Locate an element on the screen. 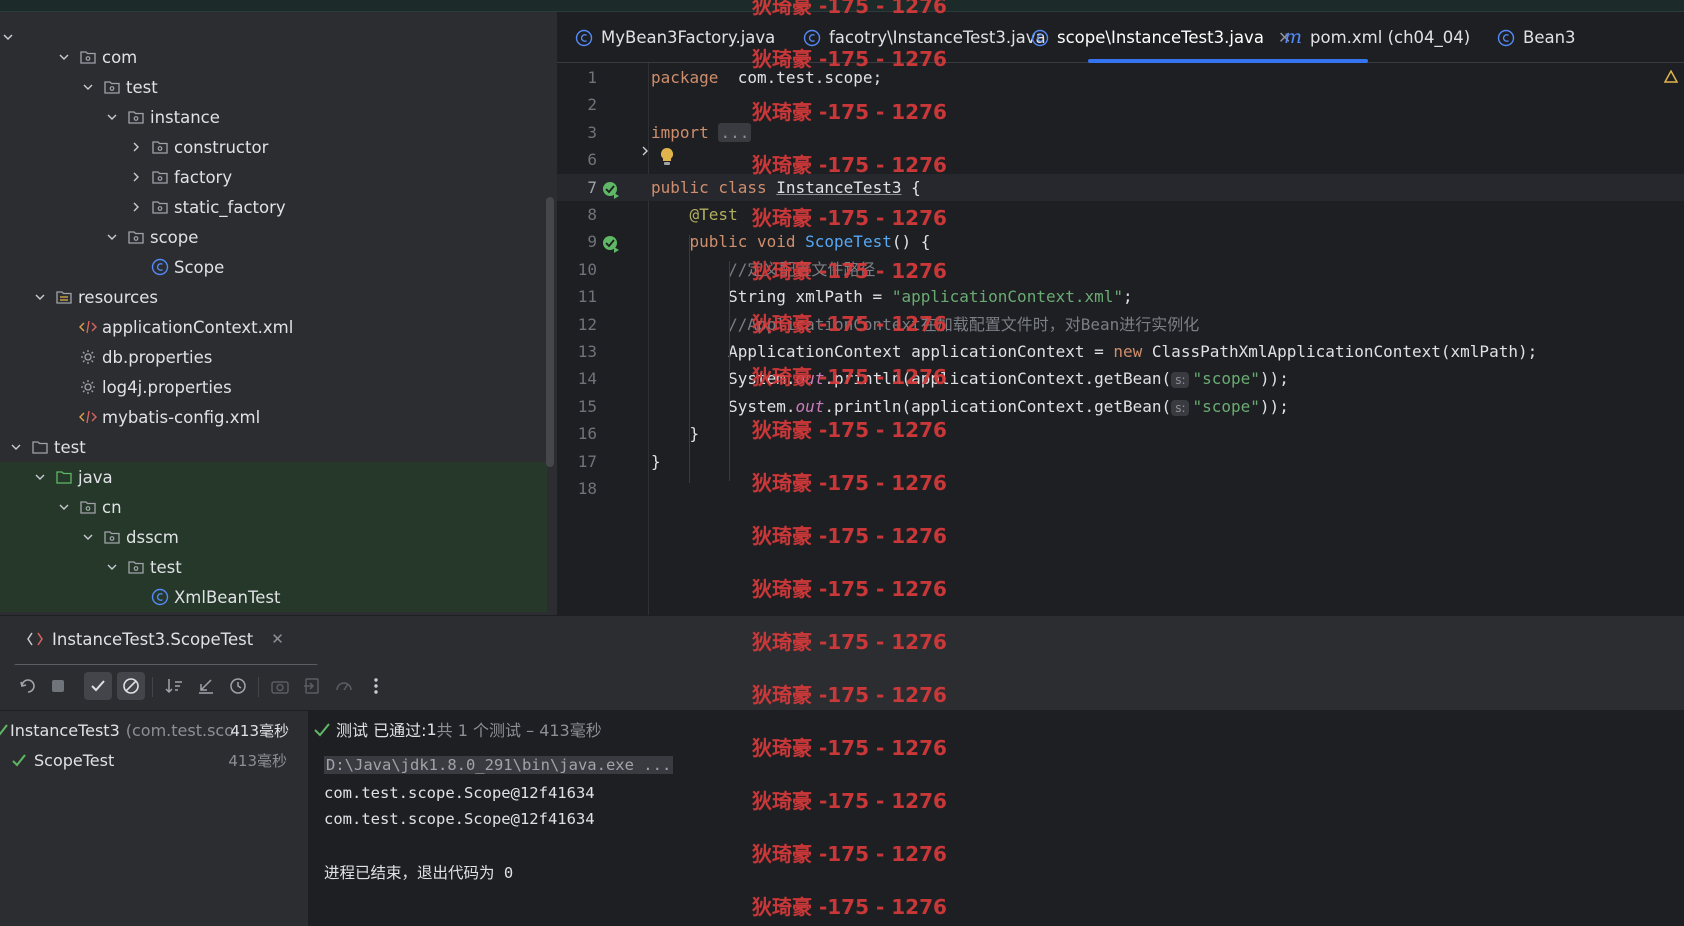  line-number: 17 is located at coordinates (587, 461).